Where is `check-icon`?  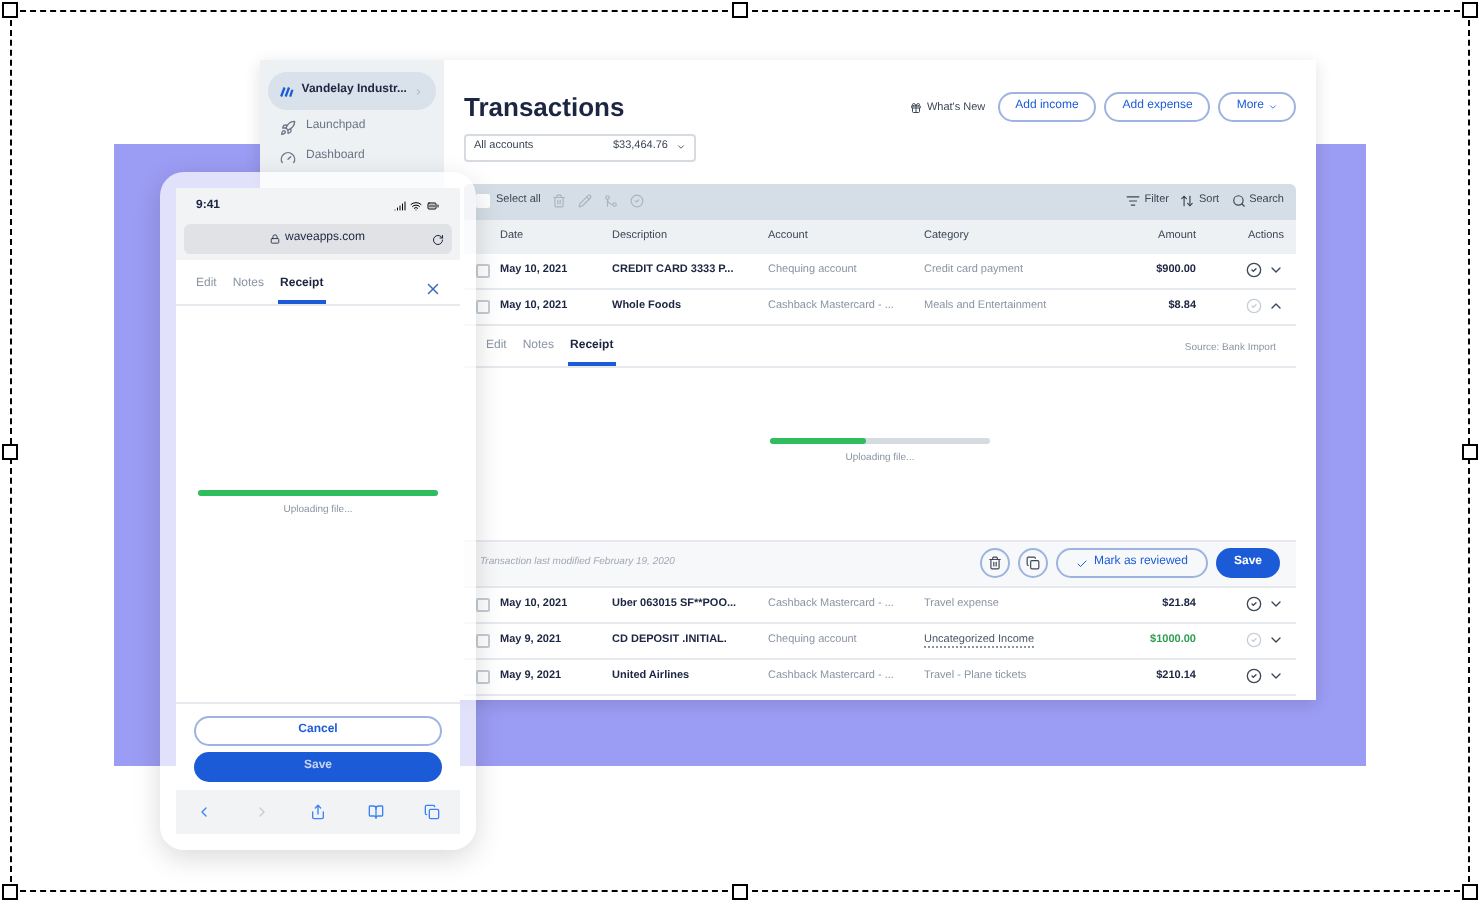 check-icon is located at coordinates (1081, 563).